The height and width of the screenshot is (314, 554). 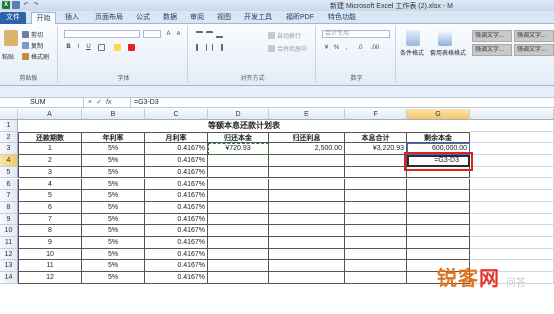 I want to click on align-top-icon, so click(x=199, y=34).